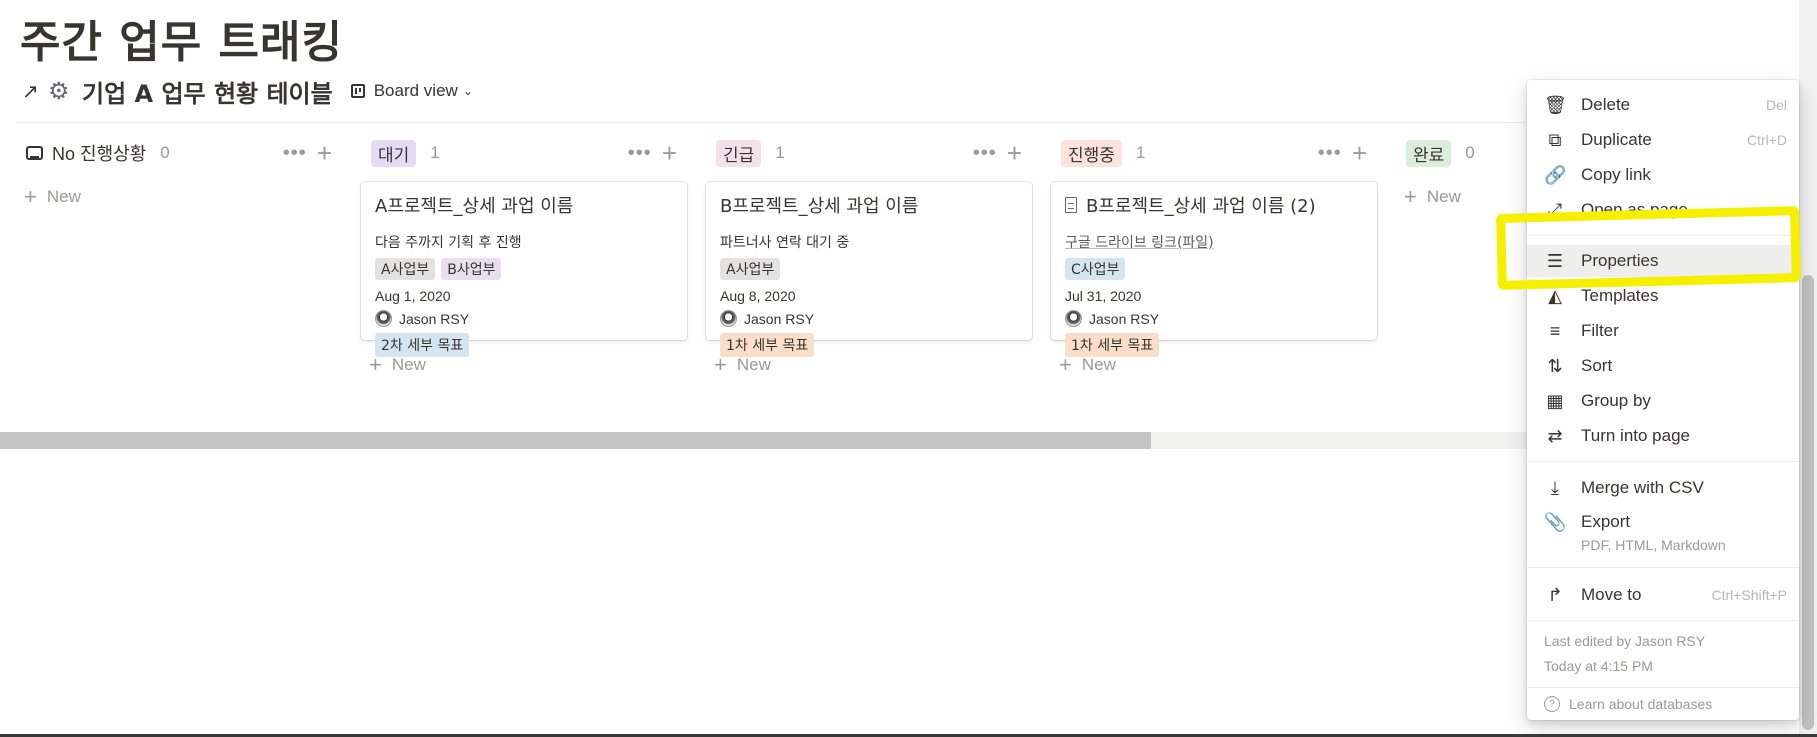 This screenshot has width=1817, height=737. Describe the element at coordinates (1648, 248) in the screenshot. I see `highlight-annotation` at that location.